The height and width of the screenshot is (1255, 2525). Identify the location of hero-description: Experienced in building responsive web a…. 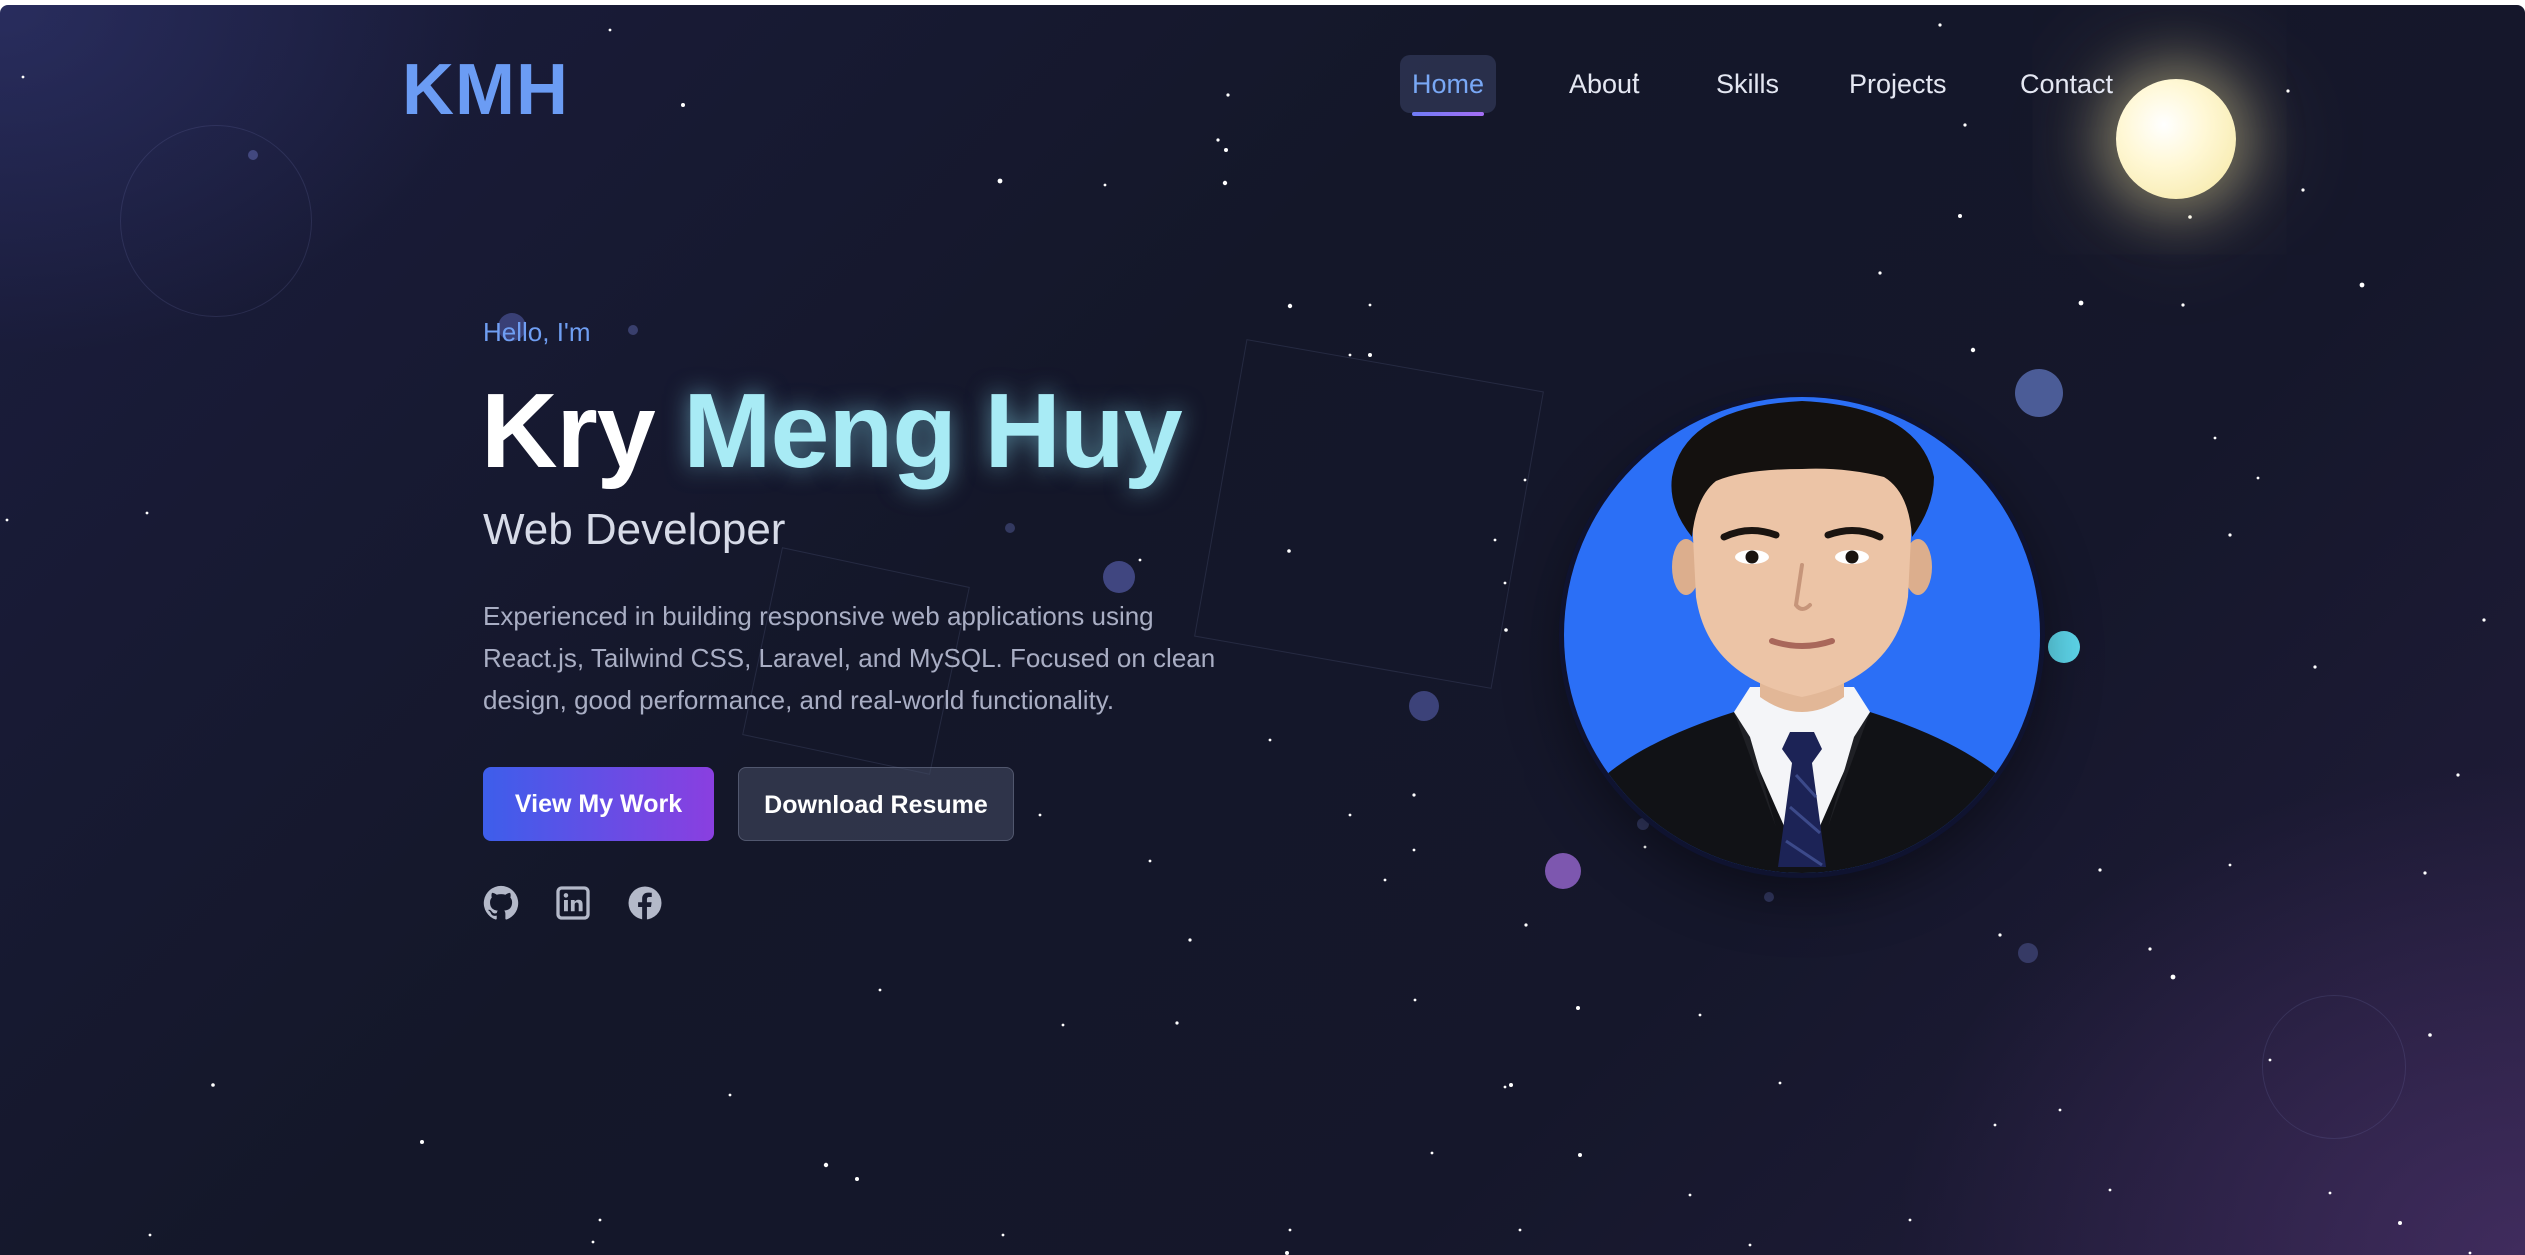
(849, 658).